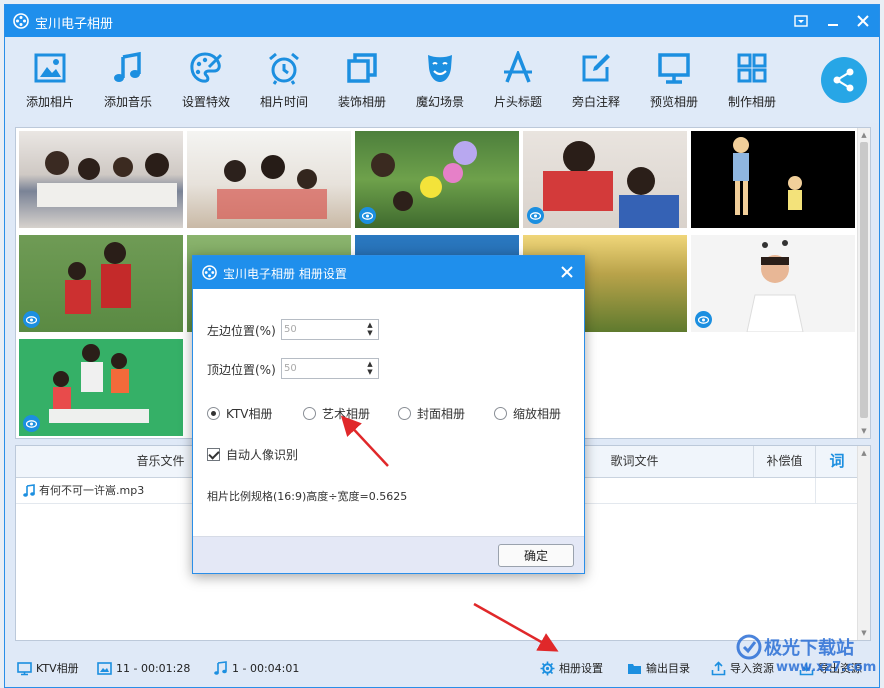 This screenshot has width=884, height=688. What do you see at coordinates (364, 441) in the screenshot?
I see `arrow-to-art-album-icon` at bounding box center [364, 441].